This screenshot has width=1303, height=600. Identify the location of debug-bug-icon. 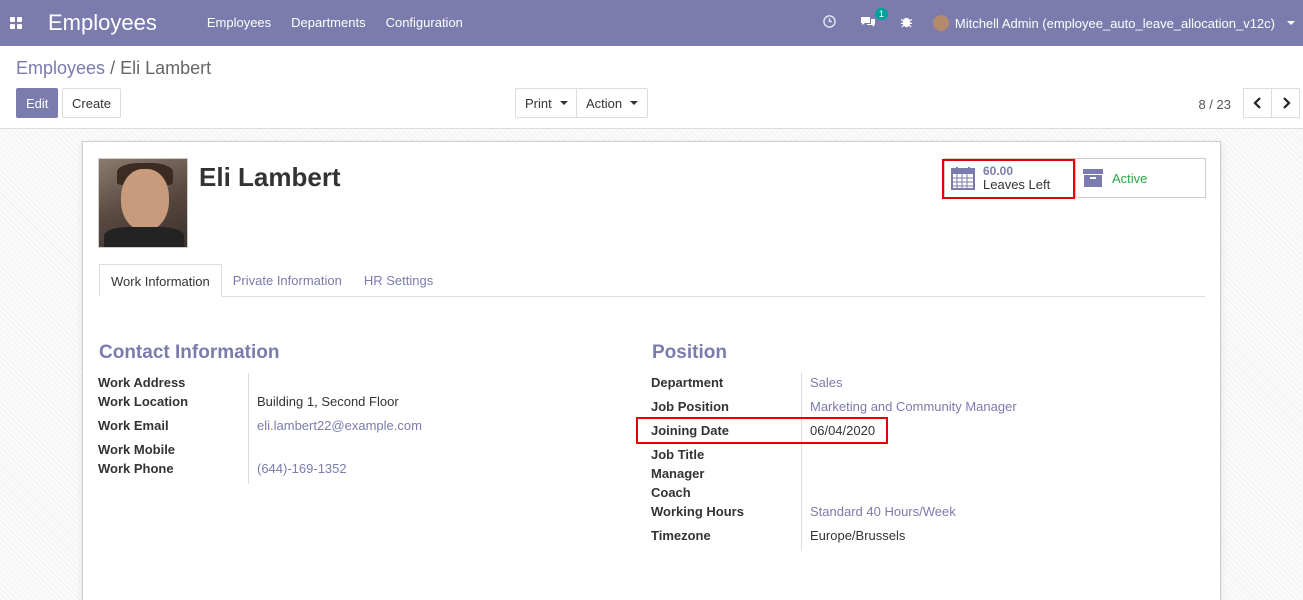
(906, 23).